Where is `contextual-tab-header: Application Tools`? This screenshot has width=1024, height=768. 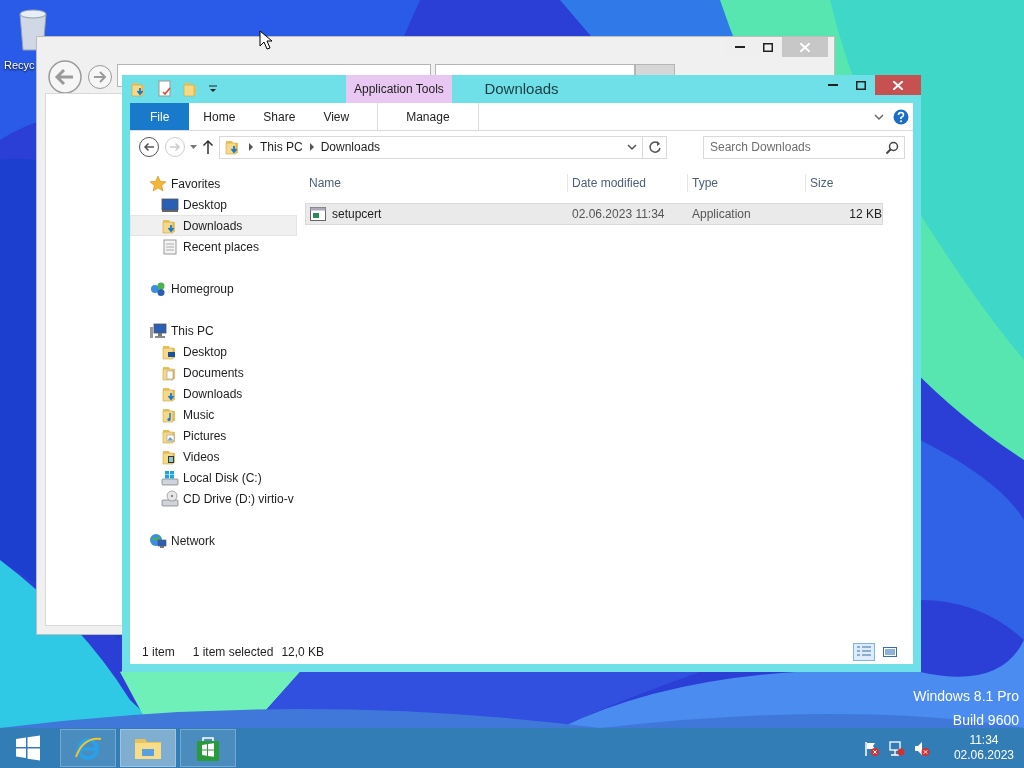
contextual-tab-header: Application Tools is located at coordinates (399, 89).